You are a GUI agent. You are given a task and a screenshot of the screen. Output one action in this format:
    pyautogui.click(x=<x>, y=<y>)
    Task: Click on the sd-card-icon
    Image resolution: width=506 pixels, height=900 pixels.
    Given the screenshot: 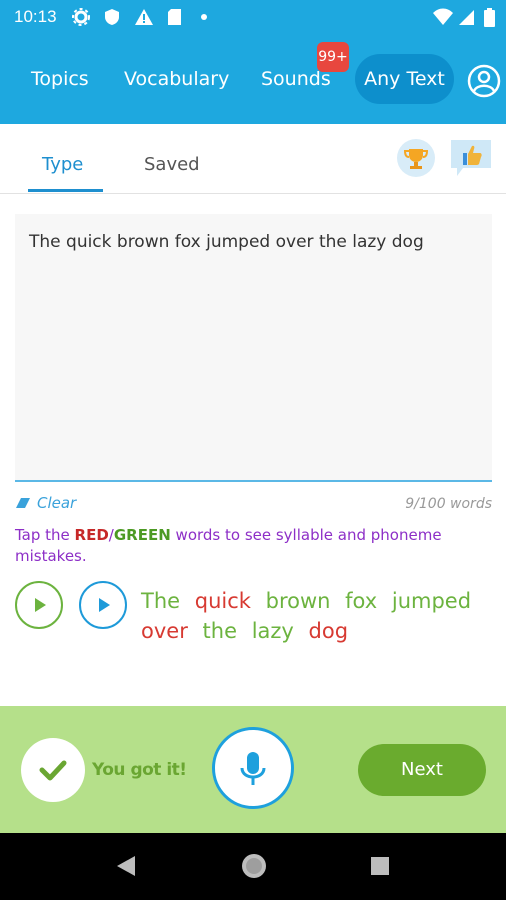 What is the action you would take?
    pyautogui.click(x=174, y=17)
    